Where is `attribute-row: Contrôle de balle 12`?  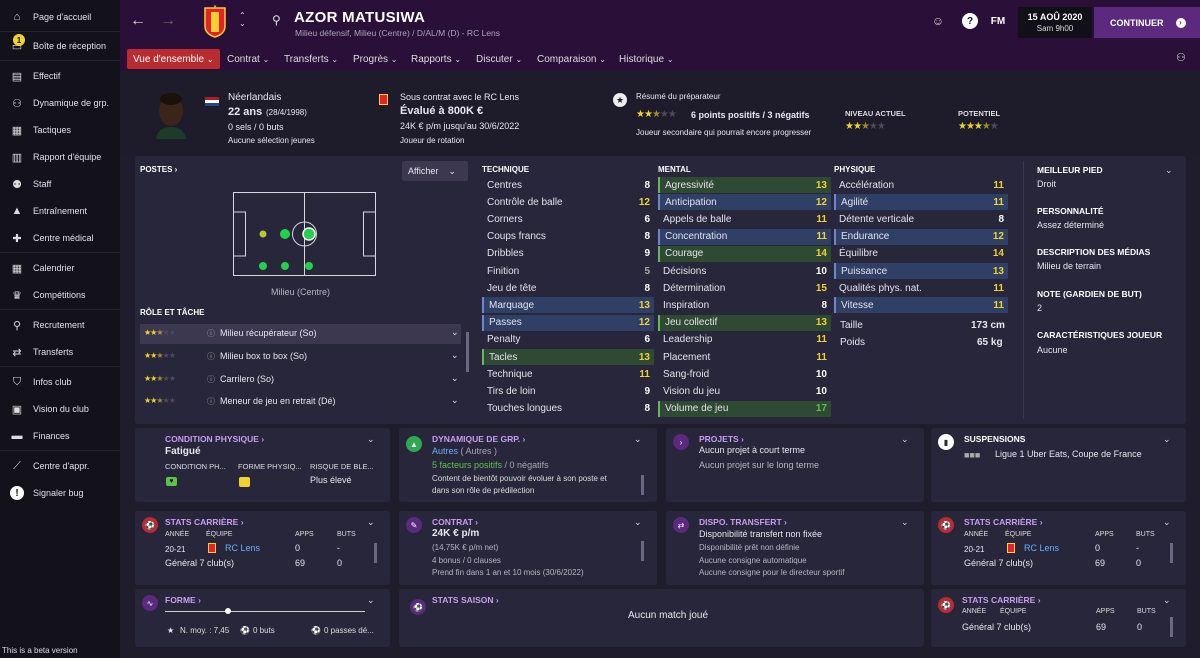 attribute-row: Contrôle de balle 12 is located at coordinates (568, 202).